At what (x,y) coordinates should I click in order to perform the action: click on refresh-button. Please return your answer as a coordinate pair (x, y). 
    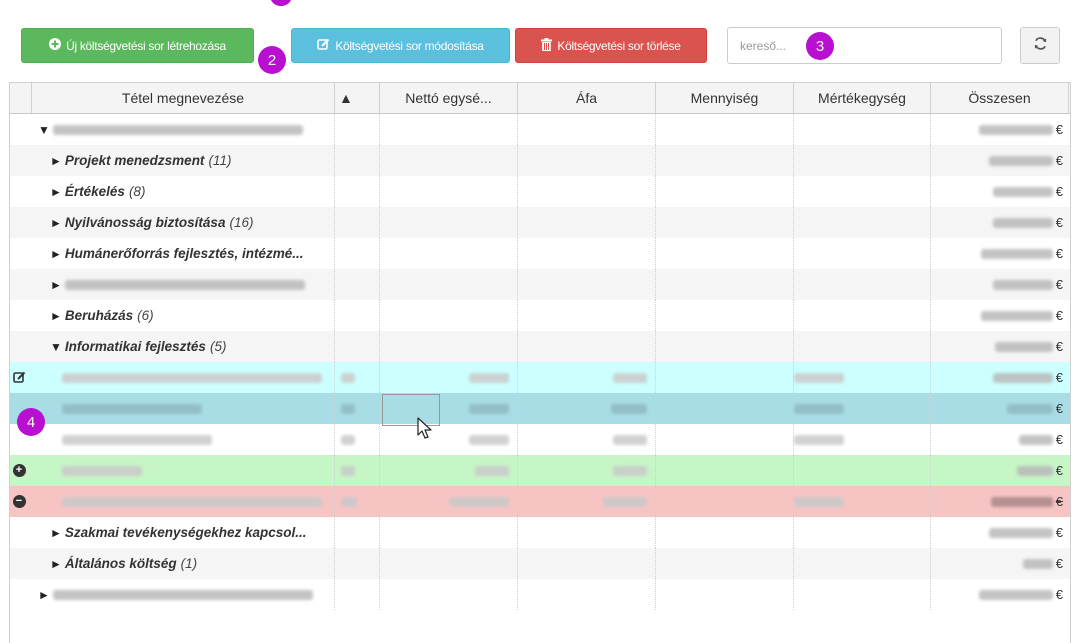
    Looking at the image, I should click on (1040, 45).